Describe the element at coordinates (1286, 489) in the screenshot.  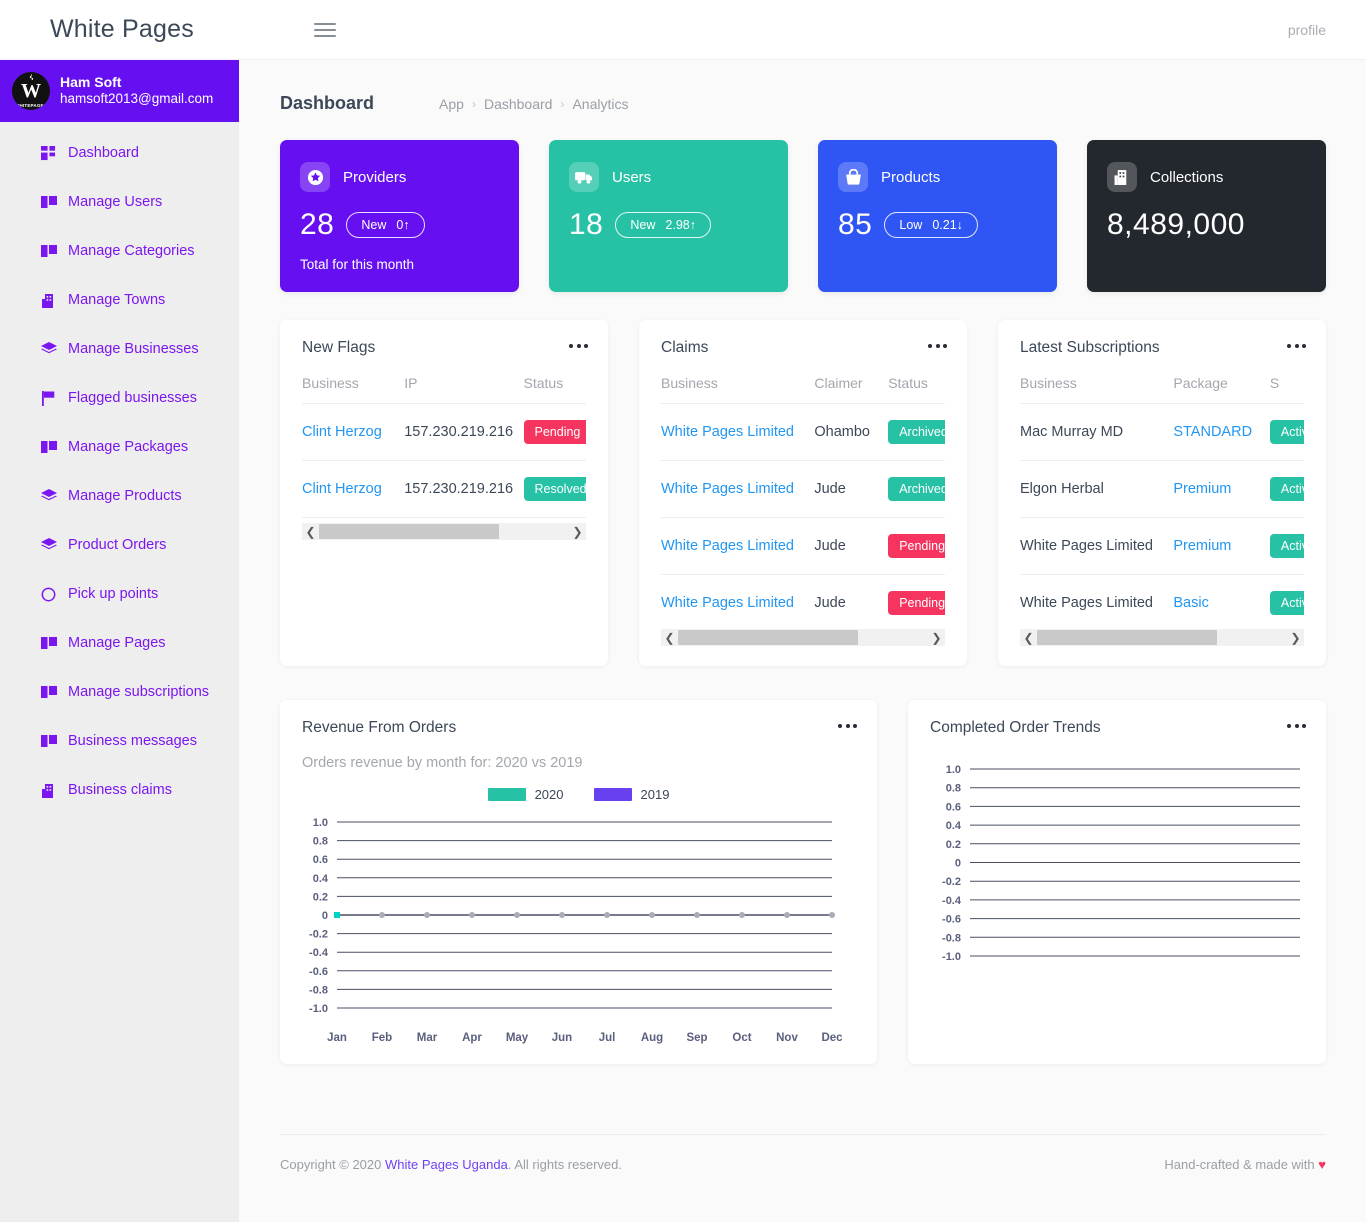
I see `status-cell: Active` at that location.